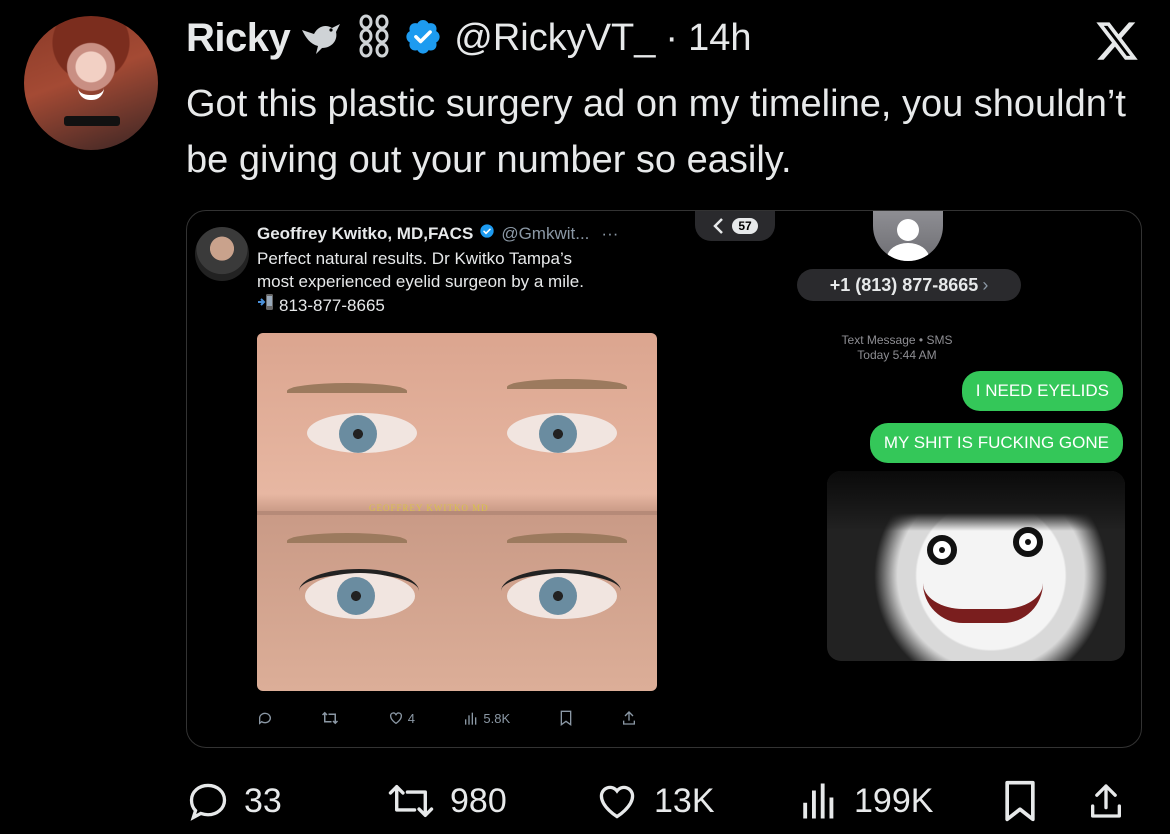 This screenshot has height=834, width=1170. Describe the element at coordinates (894, 800) in the screenshot. I see `view-count: 199K` at that location.